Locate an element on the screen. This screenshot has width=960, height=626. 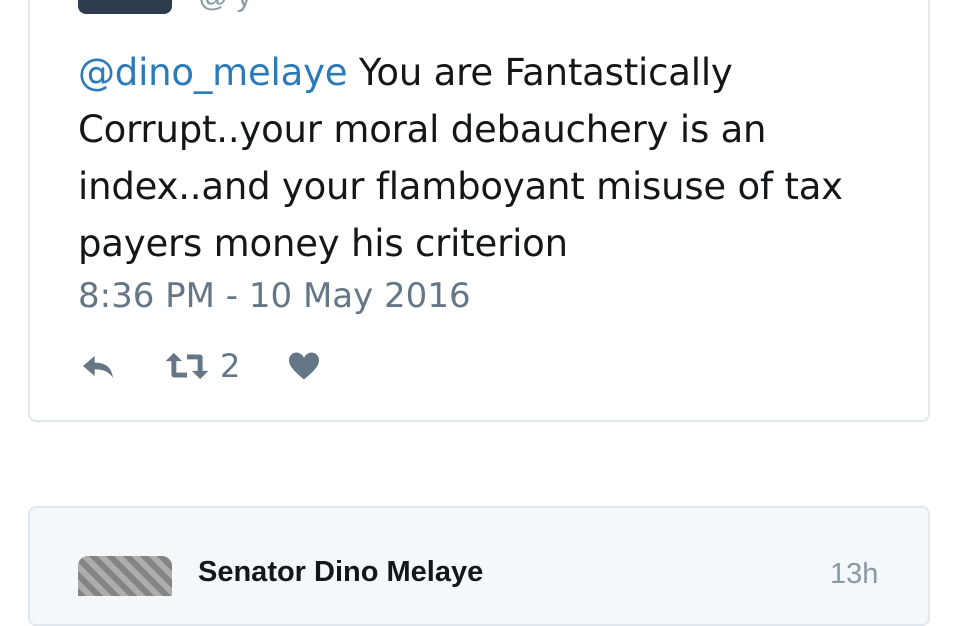
heart-icon is located at coordinates (304, 366).